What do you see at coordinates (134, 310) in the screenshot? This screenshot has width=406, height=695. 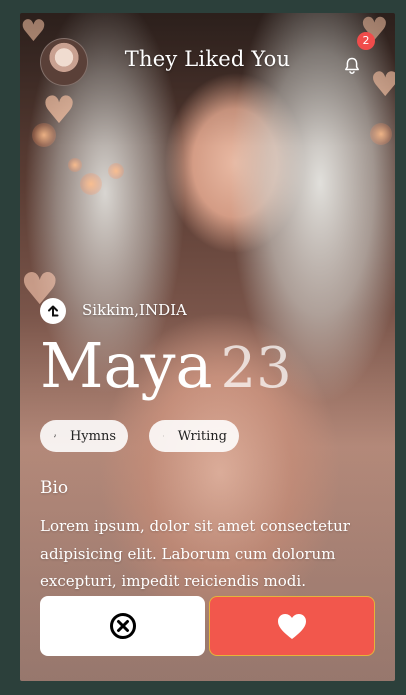 I see `location-text: Sikkim,INDIA` at bounding box center [134, 310].